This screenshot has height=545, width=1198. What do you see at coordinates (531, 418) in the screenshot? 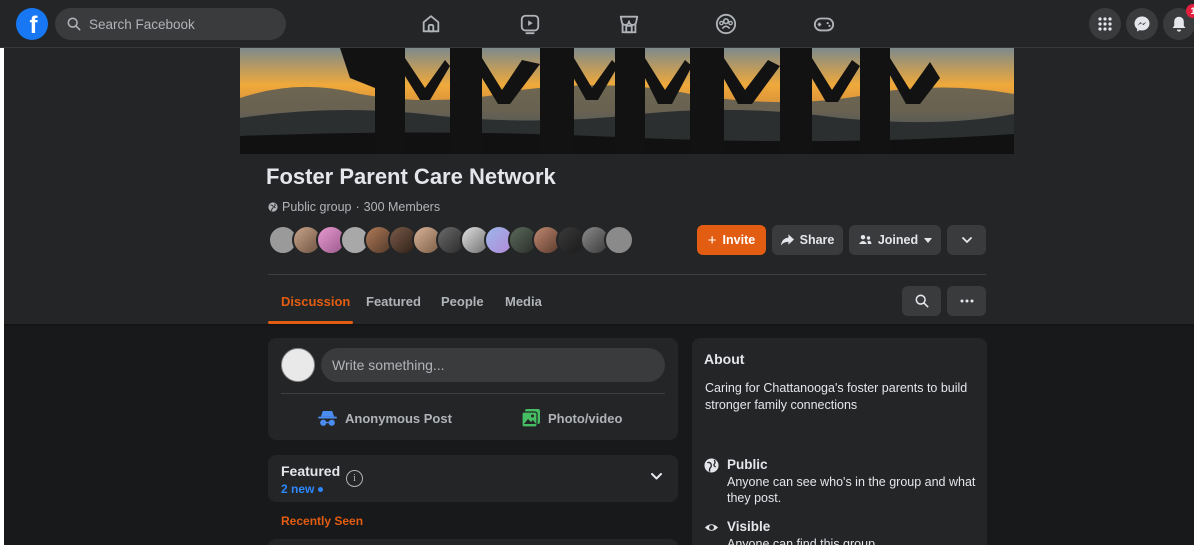
I see `photo-video-icon` at bounding box center [531, 418].